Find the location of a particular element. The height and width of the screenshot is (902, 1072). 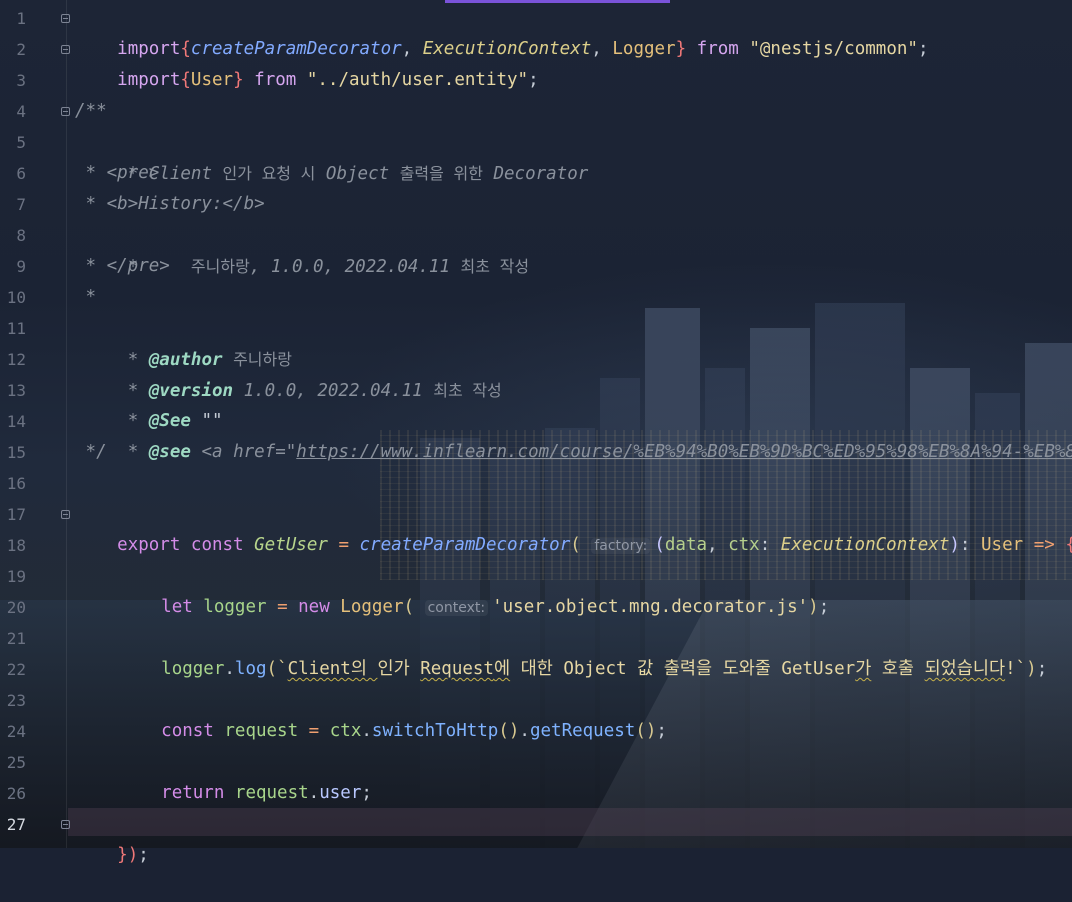

comment: 인가 요청 시 is located at coordinates (269, 173).